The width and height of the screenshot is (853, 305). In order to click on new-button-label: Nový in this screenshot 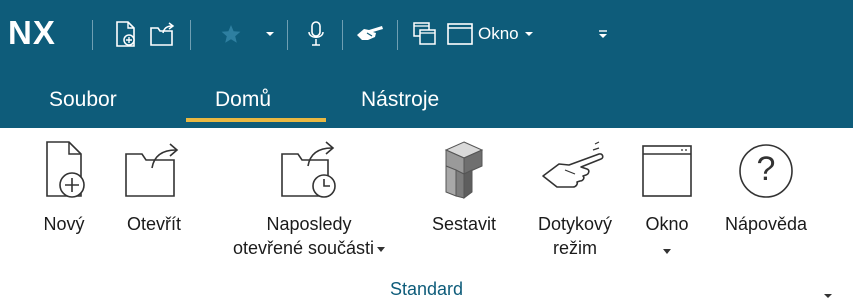, I will do `click(64, 224)`.